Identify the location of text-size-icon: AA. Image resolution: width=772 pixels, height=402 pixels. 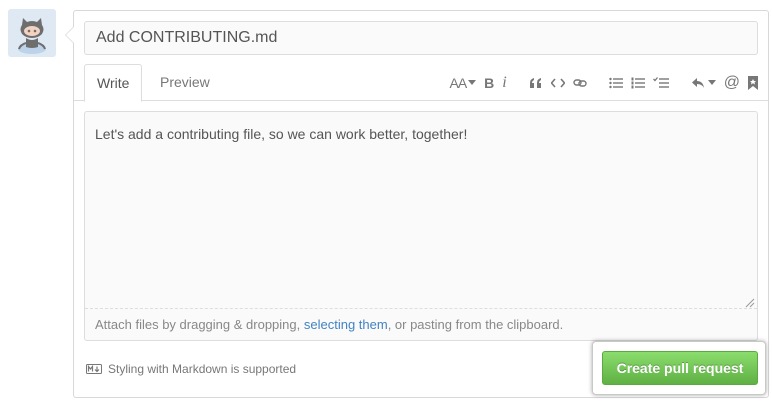
(458, 82).